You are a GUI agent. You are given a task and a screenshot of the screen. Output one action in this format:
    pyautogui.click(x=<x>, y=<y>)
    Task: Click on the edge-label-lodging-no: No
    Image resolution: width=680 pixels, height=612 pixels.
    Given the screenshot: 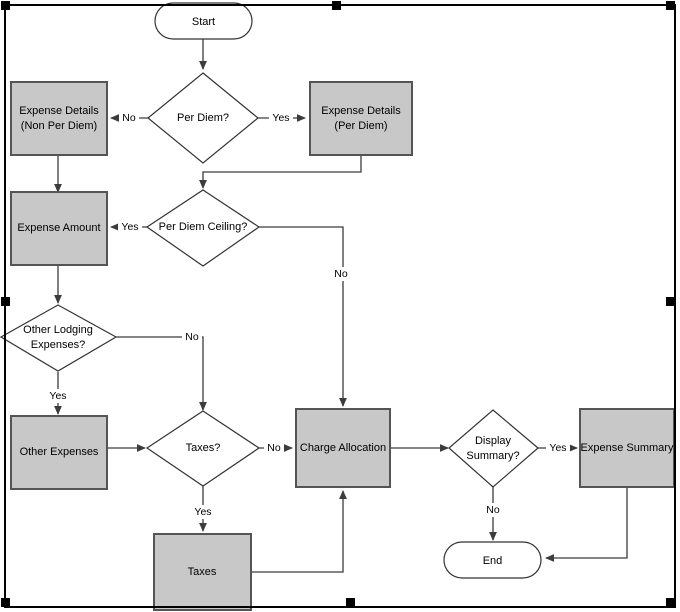 What is the action you would take?
    pyautogui.click(x=192, y=337)
    